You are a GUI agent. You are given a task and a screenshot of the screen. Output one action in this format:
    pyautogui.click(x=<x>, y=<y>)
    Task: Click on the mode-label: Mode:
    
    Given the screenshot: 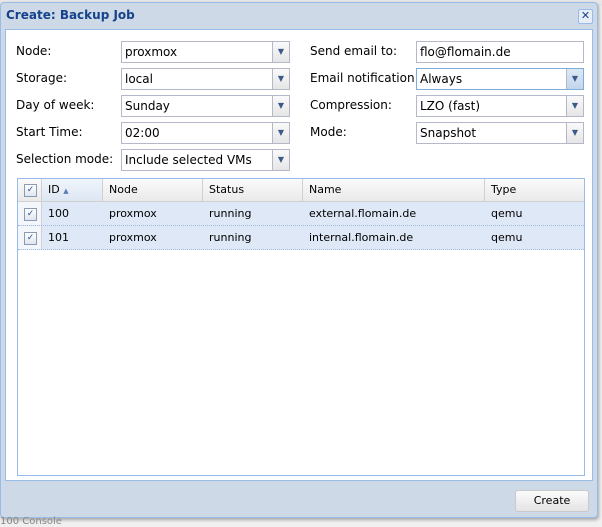 What is the action you would take?
    pyautogui.click(x=328, y=132)
    